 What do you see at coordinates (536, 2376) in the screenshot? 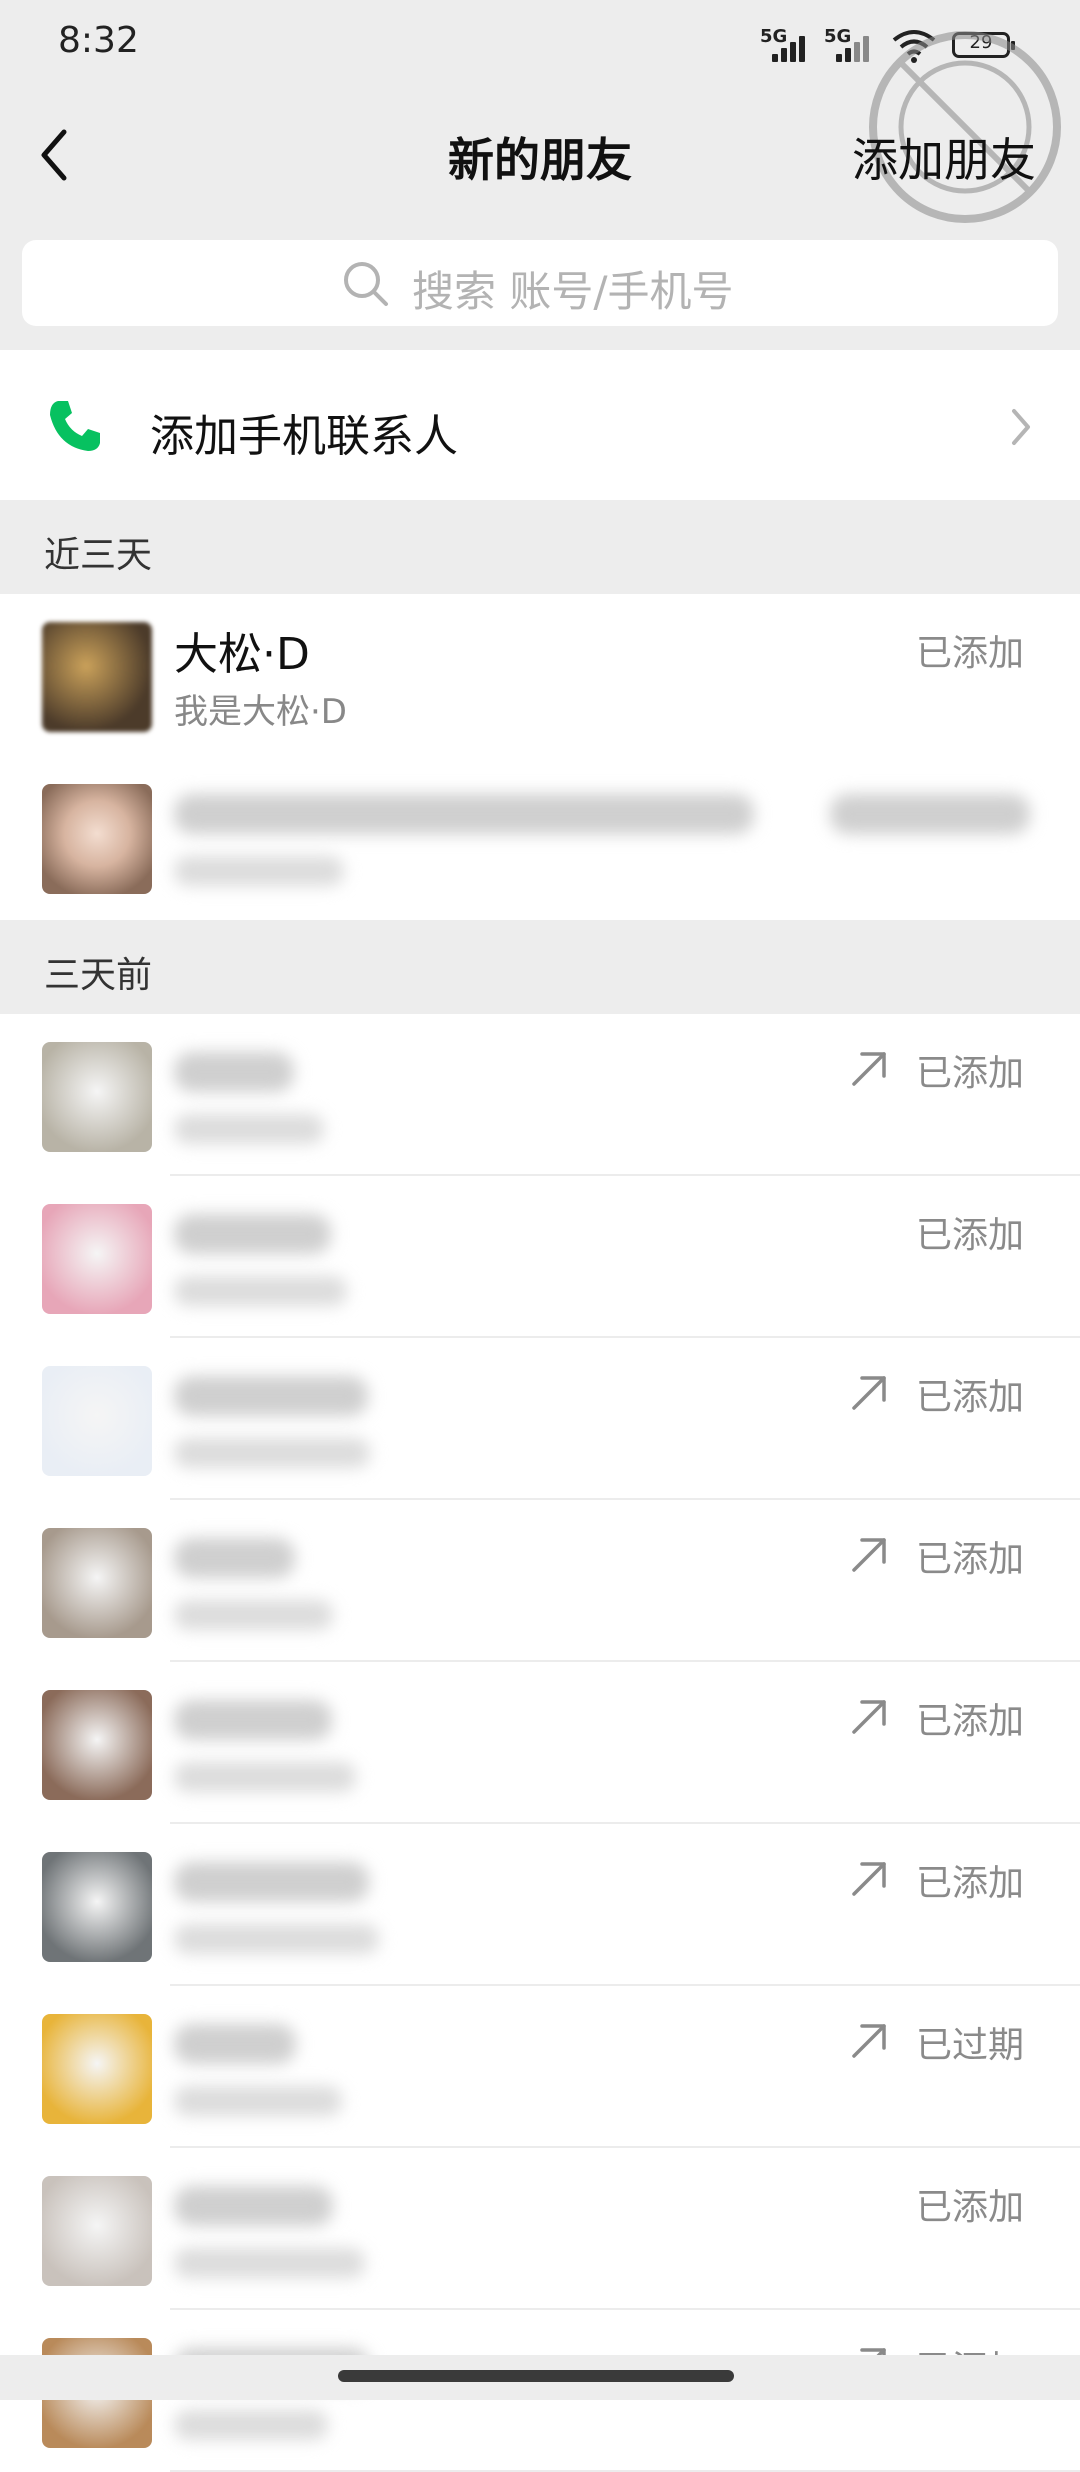
I see `home-indicator` at bounding box center [536, 2376].